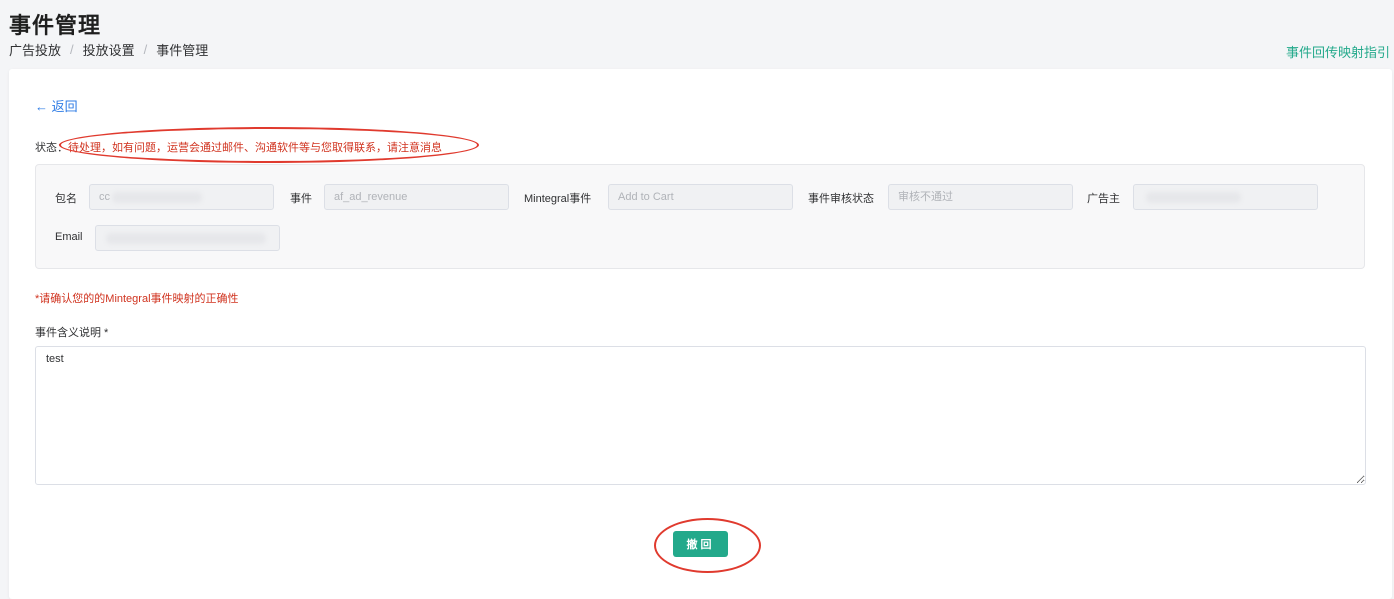  Describe the element at coordinates (55, 25) in the screenshot. I see `page-title: 事件管理` at that location.